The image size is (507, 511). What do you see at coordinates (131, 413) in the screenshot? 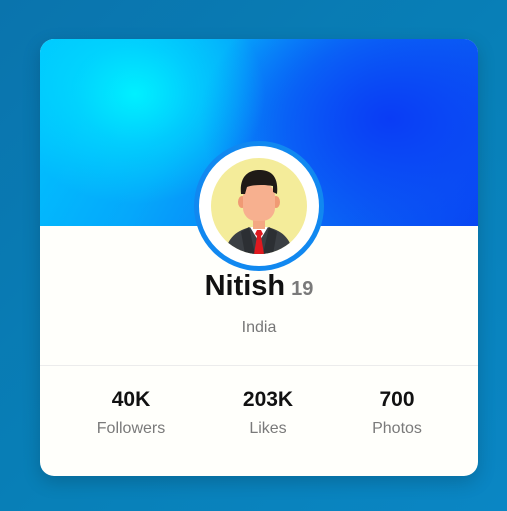
I see `stat-followers: 40K Followers` at bounding box center [131, 413].